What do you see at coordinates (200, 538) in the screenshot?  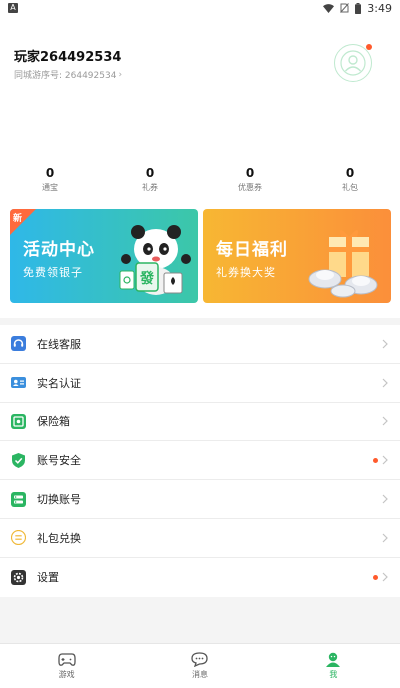 I see `menu-item-gift-exchange: 礼包兑换` at bounding box center [200, 538].